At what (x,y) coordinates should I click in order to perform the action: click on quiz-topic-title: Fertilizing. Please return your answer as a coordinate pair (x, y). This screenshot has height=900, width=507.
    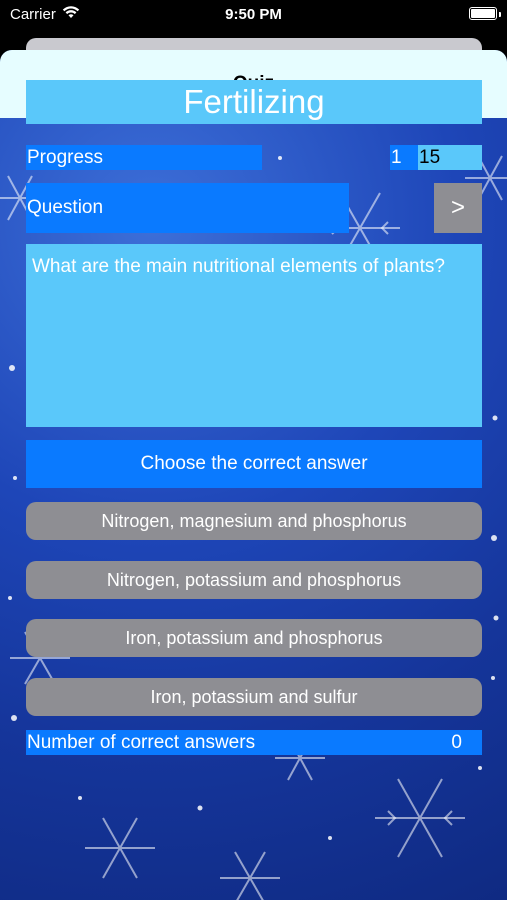
    Looking at the image, I should click on (254, 102).